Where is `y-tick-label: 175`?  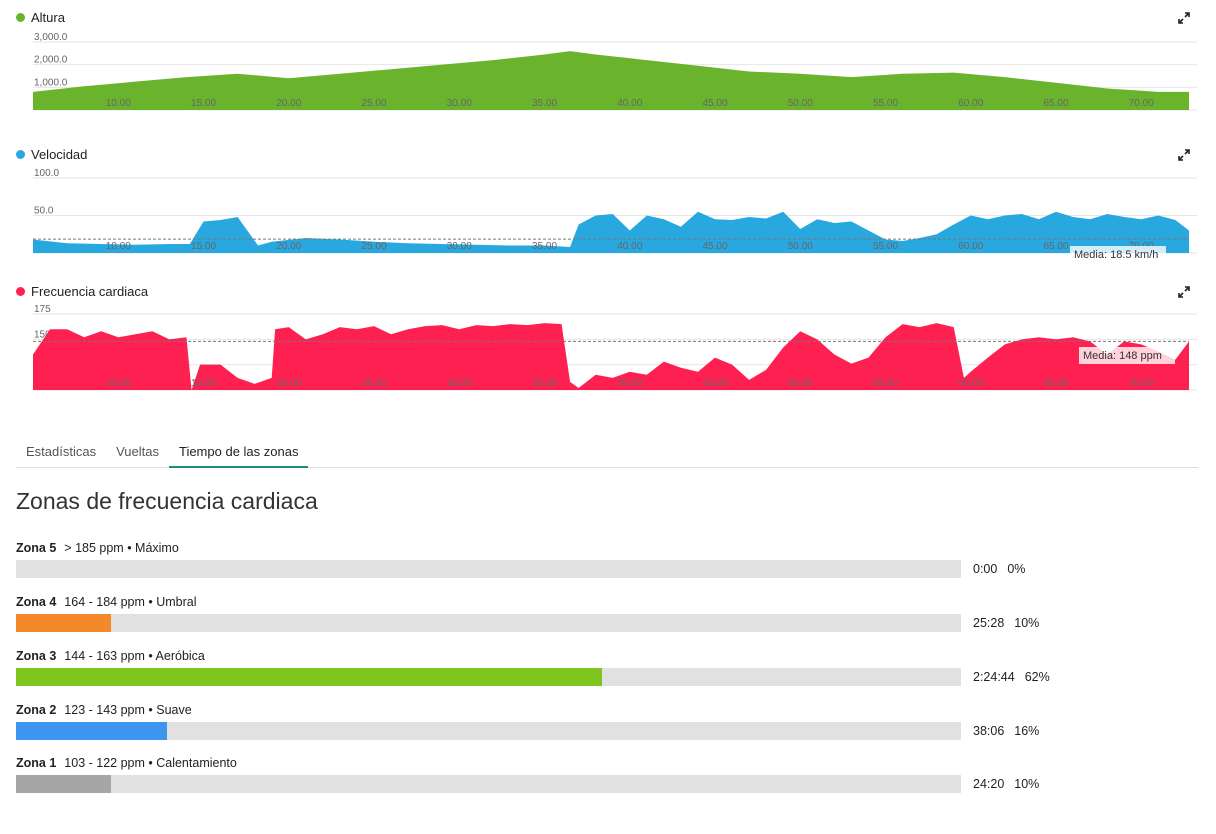
y-tick-label: 175 is located at coordinates (42, 309).